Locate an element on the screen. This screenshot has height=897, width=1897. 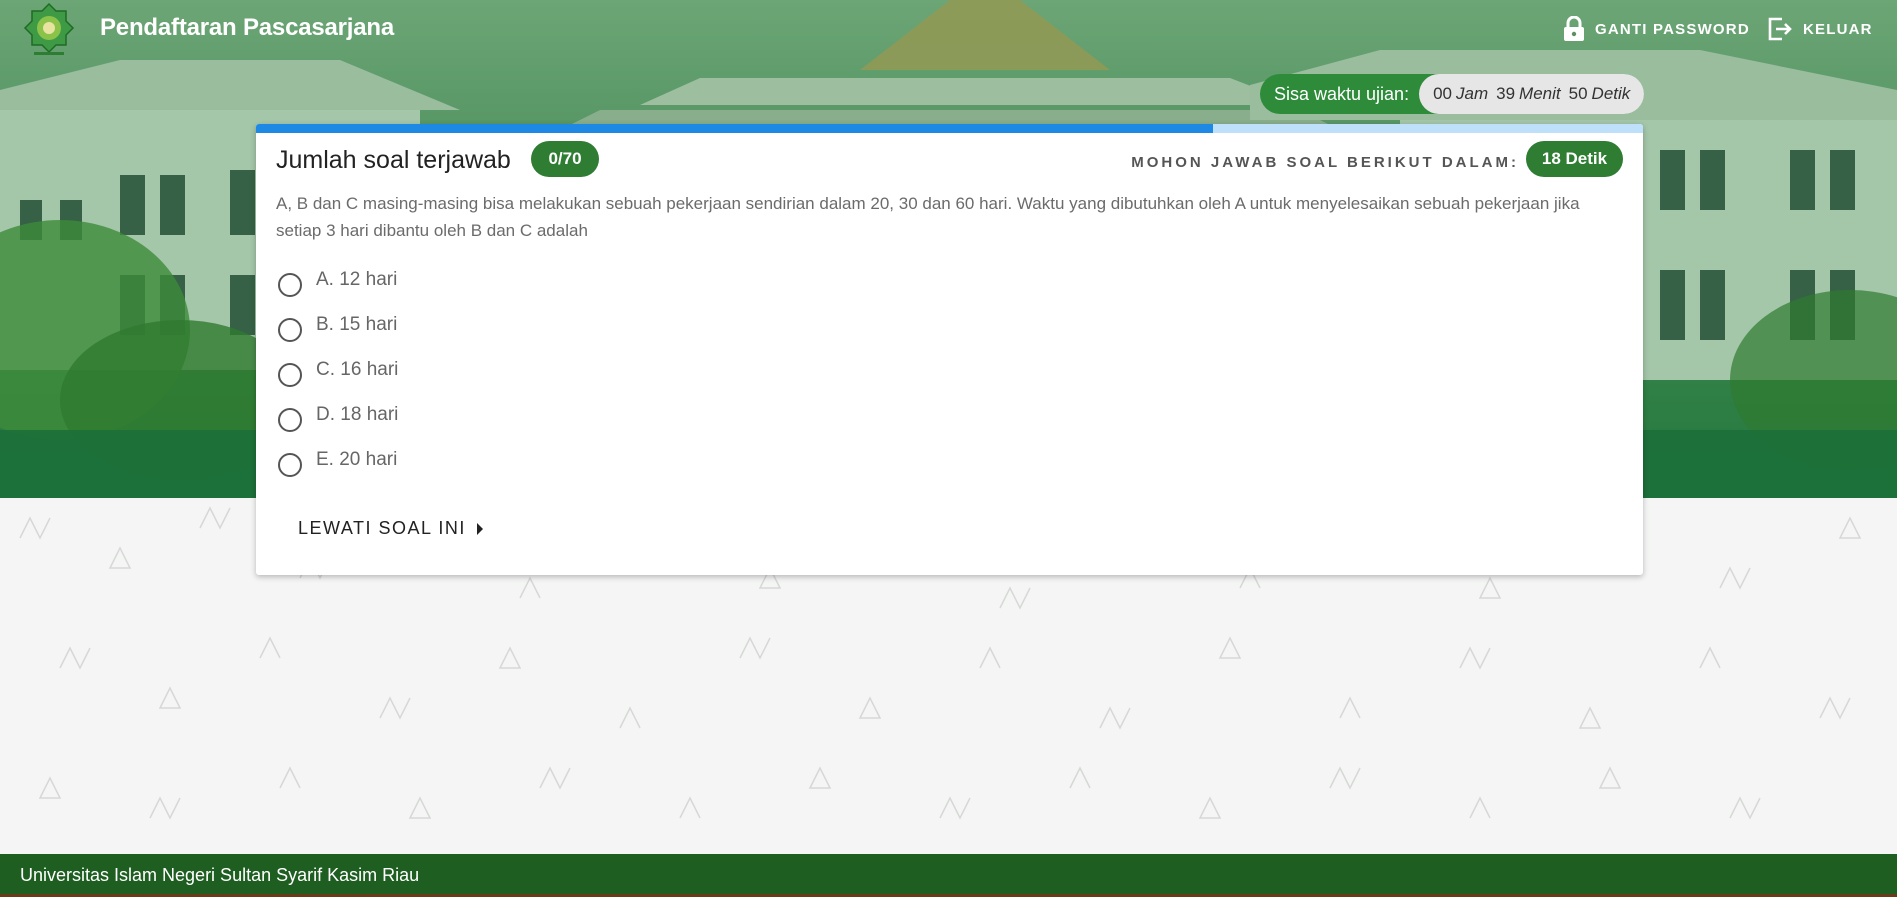
skip-question-button: LEWATI SOAL INI is located at coordinates (391, 528).